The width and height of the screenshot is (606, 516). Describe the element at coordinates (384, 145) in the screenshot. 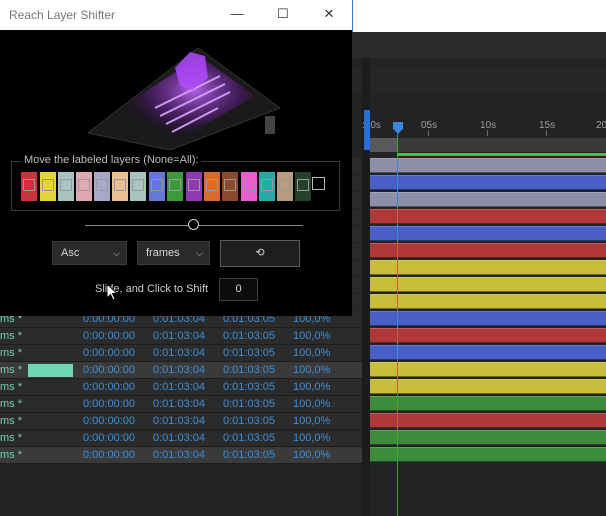

I see `work-area-start` at that location.